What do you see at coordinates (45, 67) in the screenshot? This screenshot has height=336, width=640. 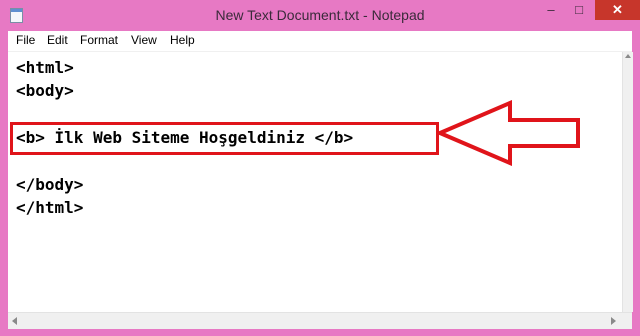 I see `editor-line: <html>` at bounding box center [45, 67].